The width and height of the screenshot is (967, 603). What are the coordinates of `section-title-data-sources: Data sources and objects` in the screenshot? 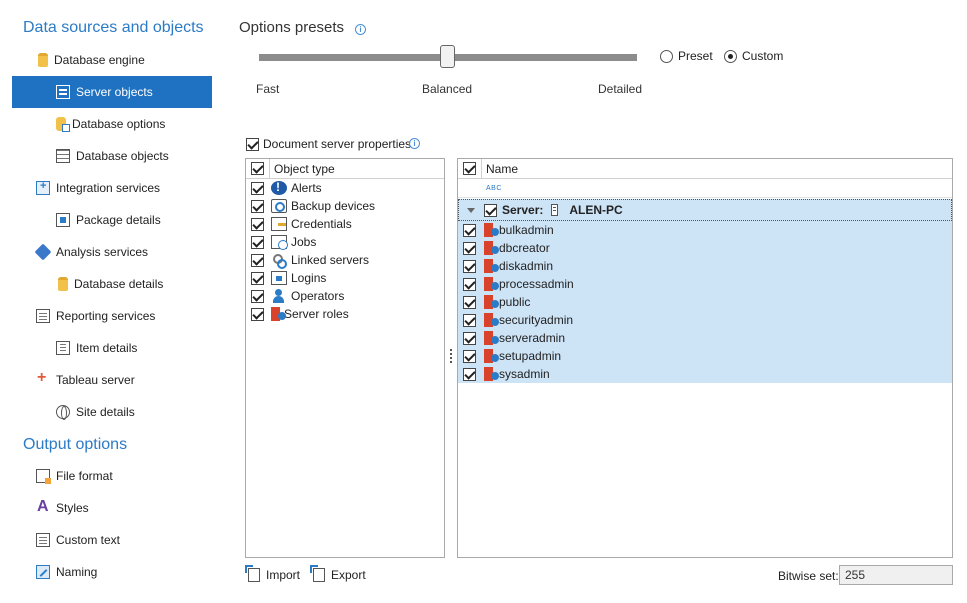 It's located at (113, 27).